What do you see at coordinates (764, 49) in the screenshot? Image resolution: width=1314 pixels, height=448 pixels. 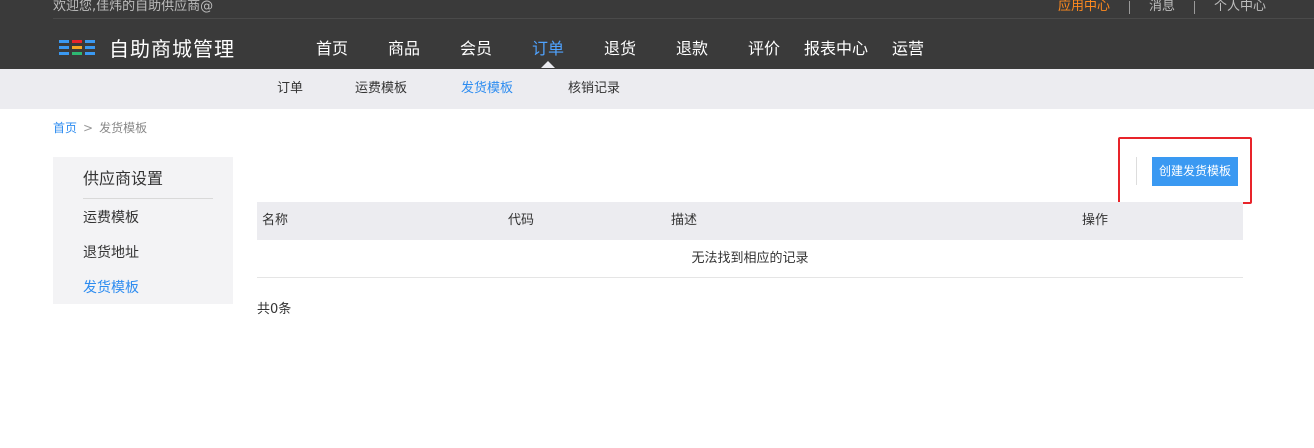 I see `nav-item-reviews: 评价` at bounding box center [764, 49].